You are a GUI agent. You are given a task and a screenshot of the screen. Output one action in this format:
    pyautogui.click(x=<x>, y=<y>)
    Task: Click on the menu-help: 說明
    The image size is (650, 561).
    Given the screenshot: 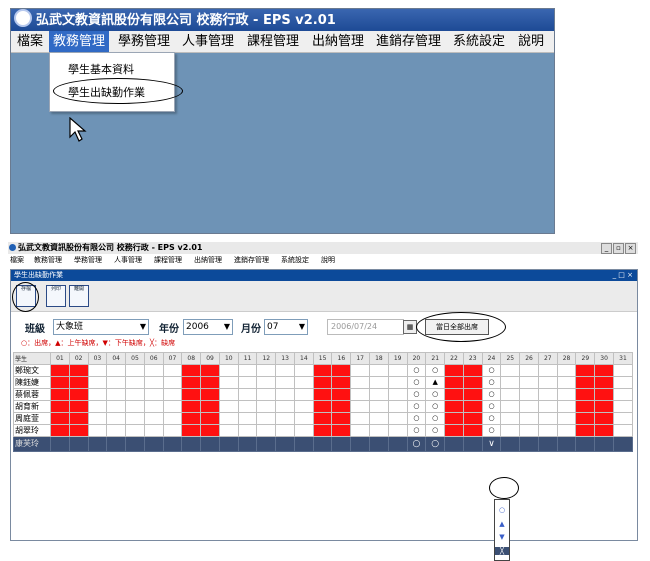 What is the action you would take?
    pyautogui.click(x=531, y=41)
    